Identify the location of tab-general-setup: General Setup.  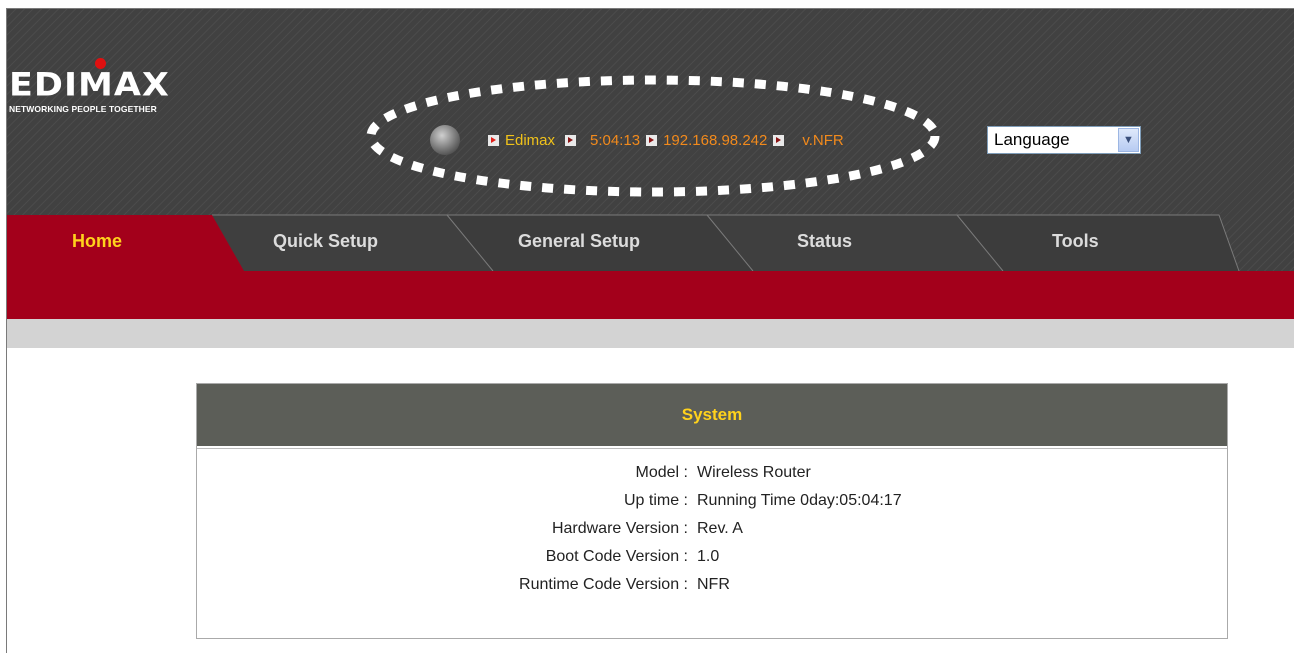
(579, 241).